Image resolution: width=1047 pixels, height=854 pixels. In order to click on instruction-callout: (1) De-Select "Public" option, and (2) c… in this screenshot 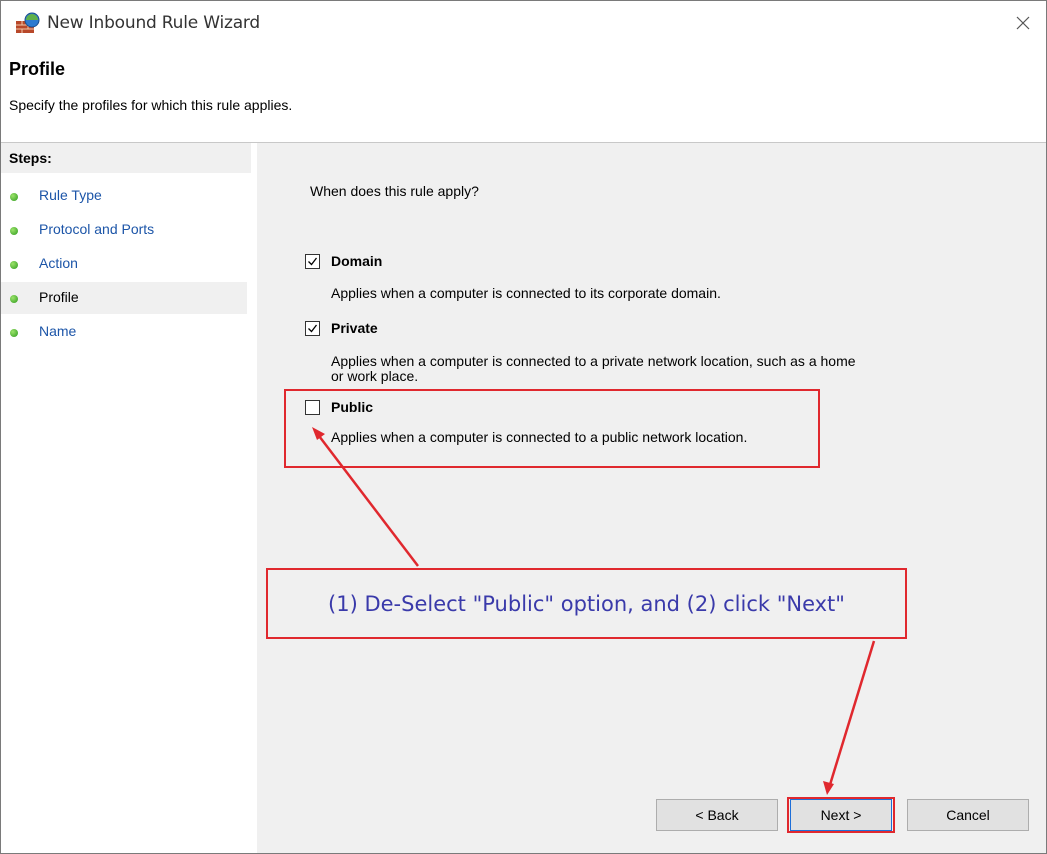, I will do `click(586, 603)`.